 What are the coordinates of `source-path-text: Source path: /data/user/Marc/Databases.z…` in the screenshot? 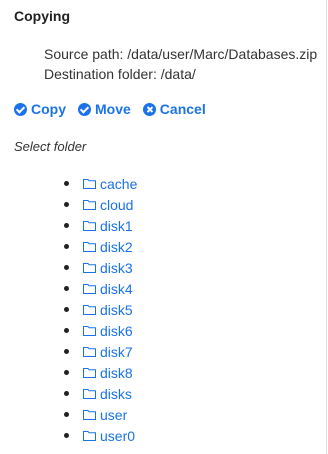 It's located at (181, 54).